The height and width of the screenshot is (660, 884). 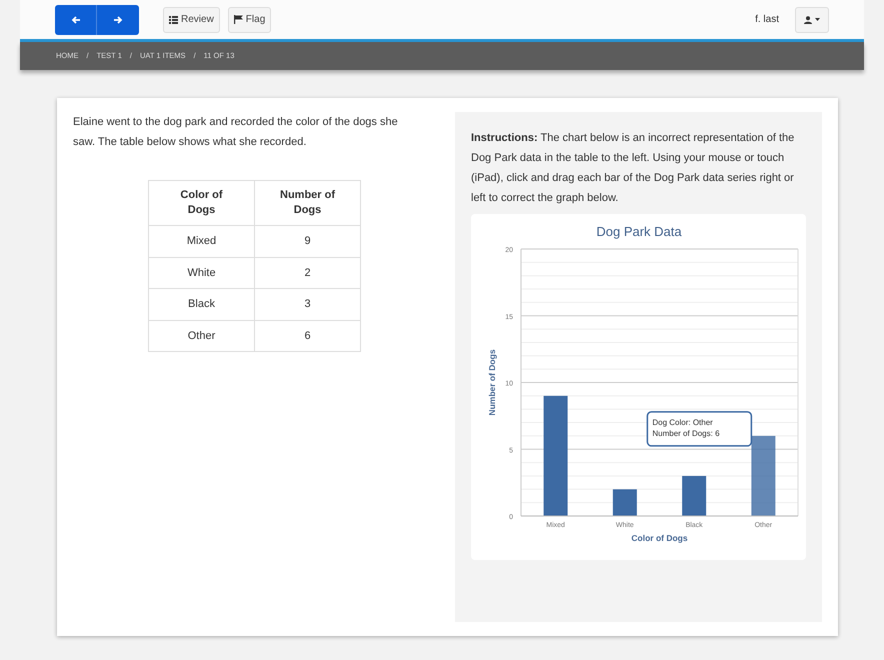 What do you see at coordinates (492, 382) in the screenshot?
I see `y-axis-label: Number of Dogs` at bounding box center [492, 382].